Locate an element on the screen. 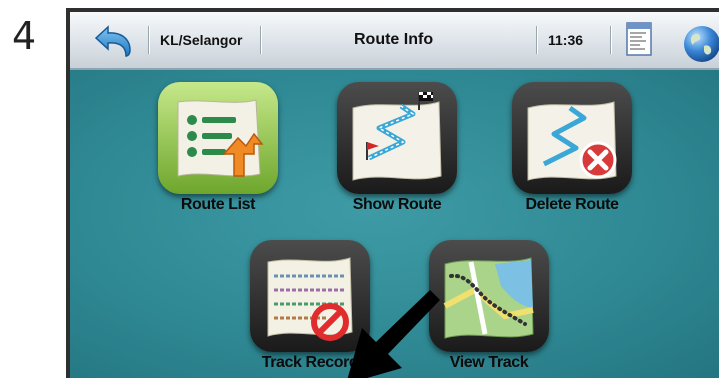  show-route-button: Show Route is located at coordinates (397, 148).